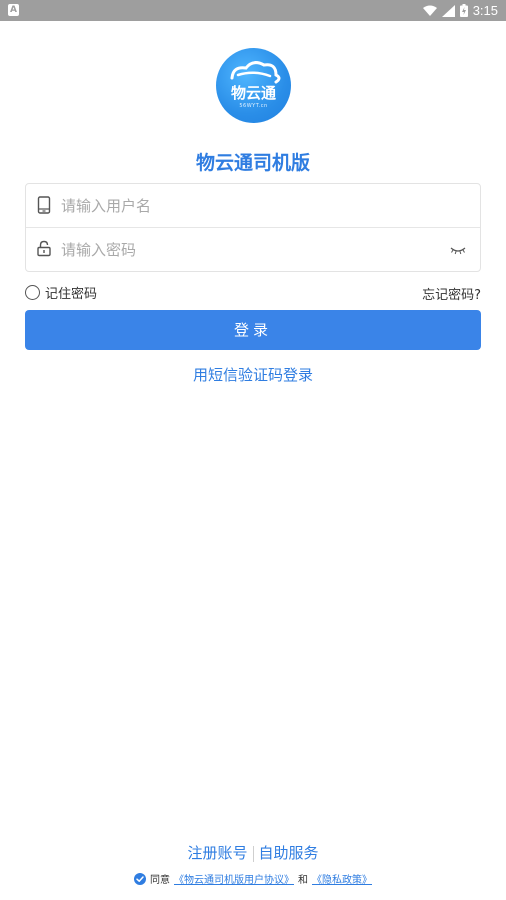  Describe the element at coordinates (448, 10) in the screenshot. I see `signal-icon` at that location.